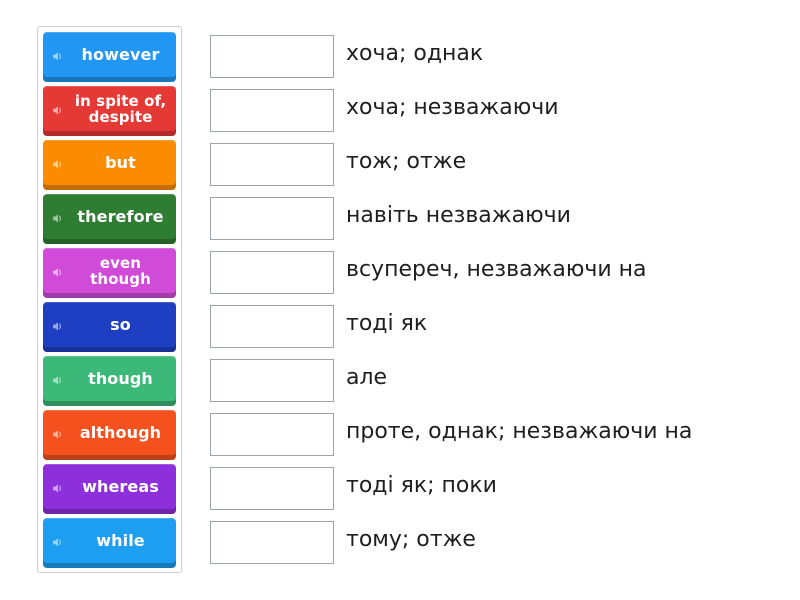  What do you see at coordinates (496, 269) in the screenshot?
I see `definition-text: всупереч, незважаючи на` at bounding box center [496, 269].